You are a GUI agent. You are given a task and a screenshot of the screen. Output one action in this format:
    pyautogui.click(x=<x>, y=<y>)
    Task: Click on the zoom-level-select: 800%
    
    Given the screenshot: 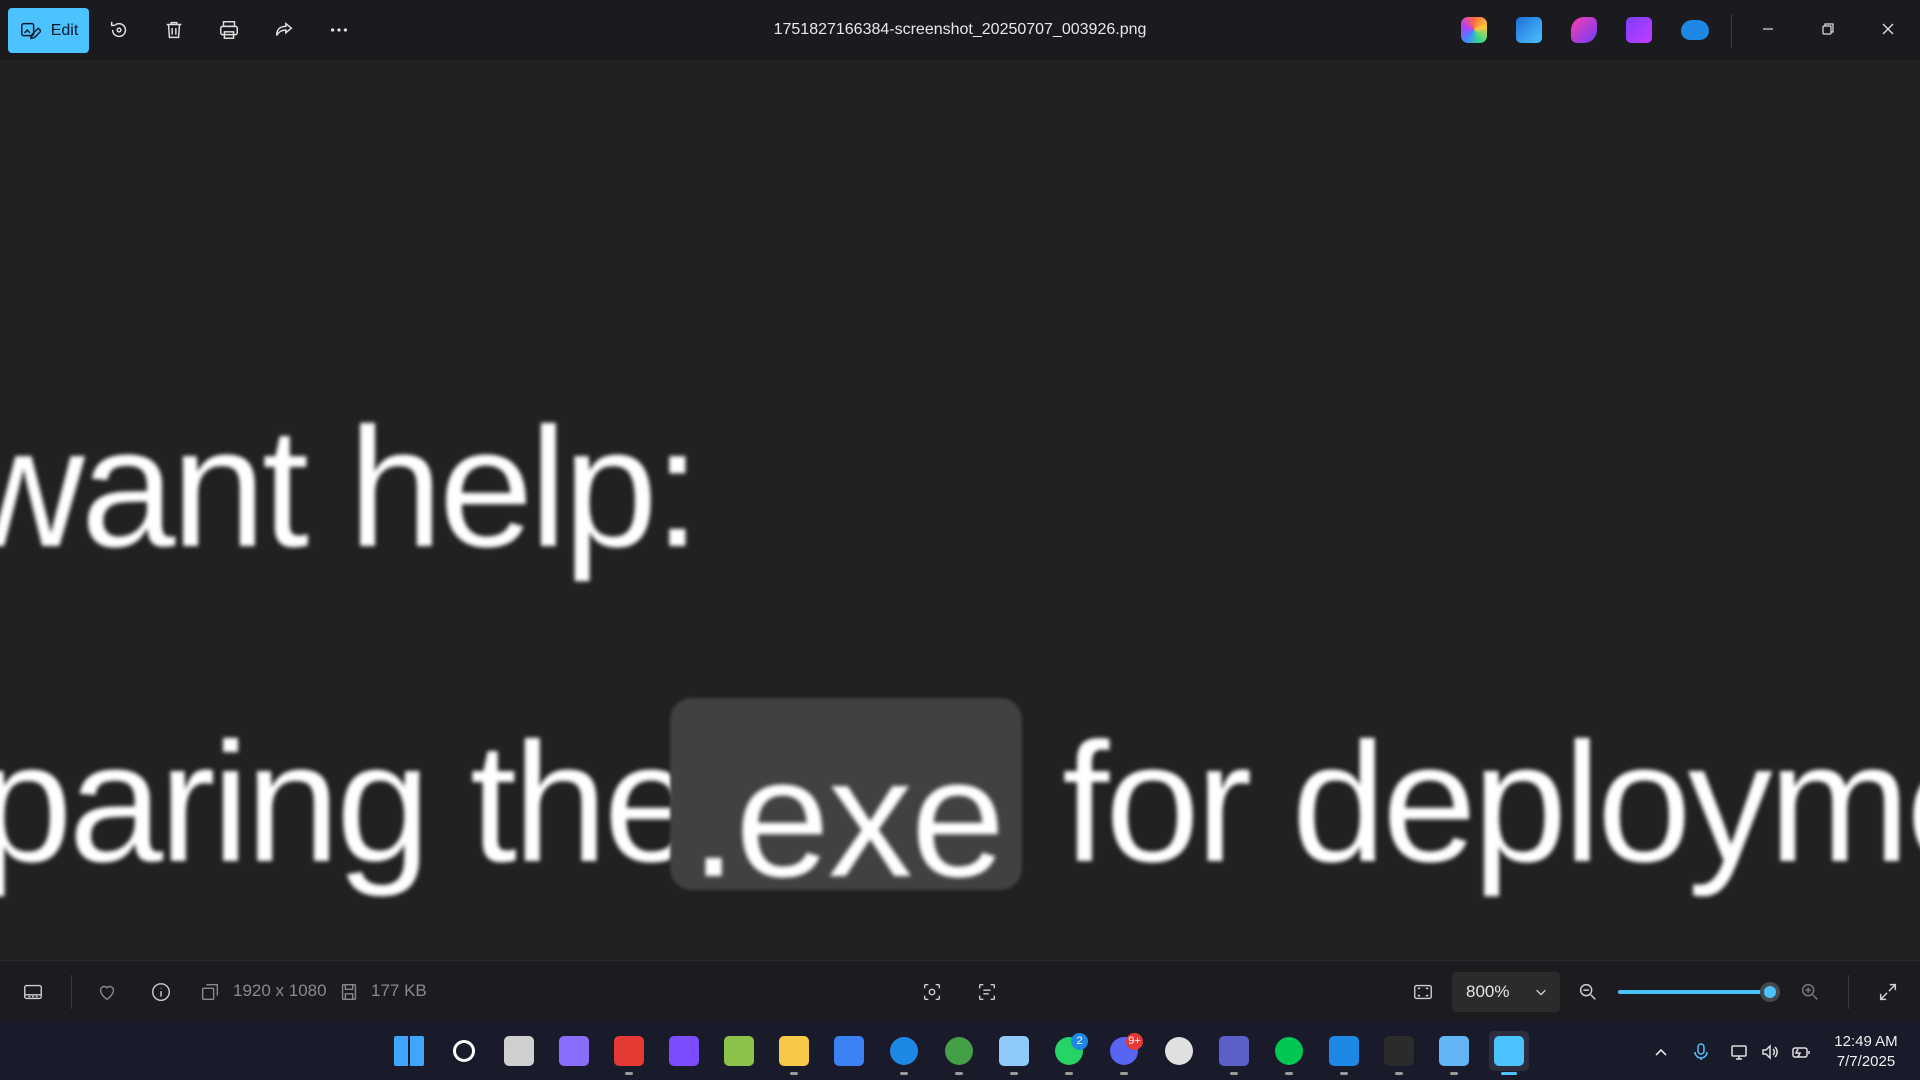 What is the action you would take?
    pyautogui.click(x=1506, y=992)
    